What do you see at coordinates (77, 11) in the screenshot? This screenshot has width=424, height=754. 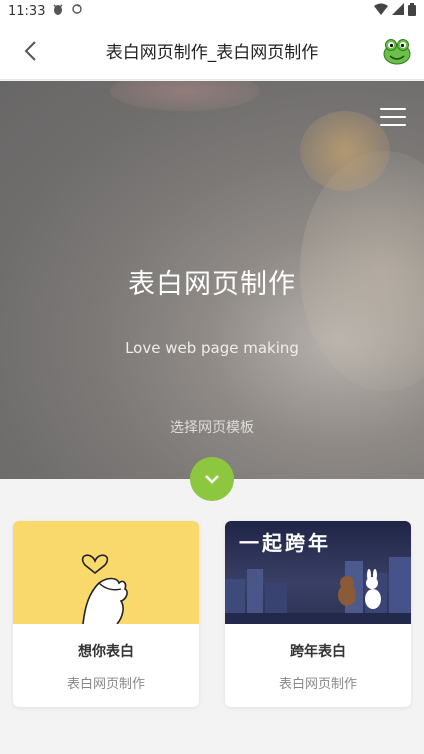 I see `sync-icon` at bounding box center [77, 11].